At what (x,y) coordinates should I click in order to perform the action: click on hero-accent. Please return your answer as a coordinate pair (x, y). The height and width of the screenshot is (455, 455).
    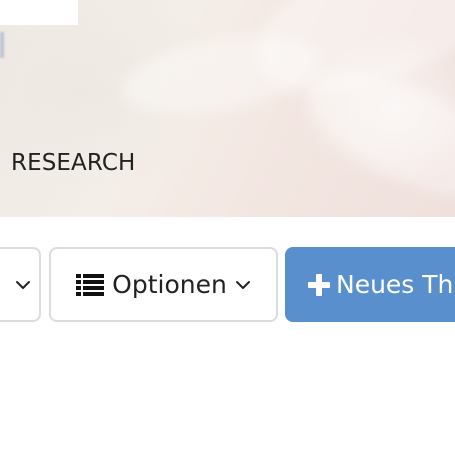
    Looking at the image, I should click on (2, 45).